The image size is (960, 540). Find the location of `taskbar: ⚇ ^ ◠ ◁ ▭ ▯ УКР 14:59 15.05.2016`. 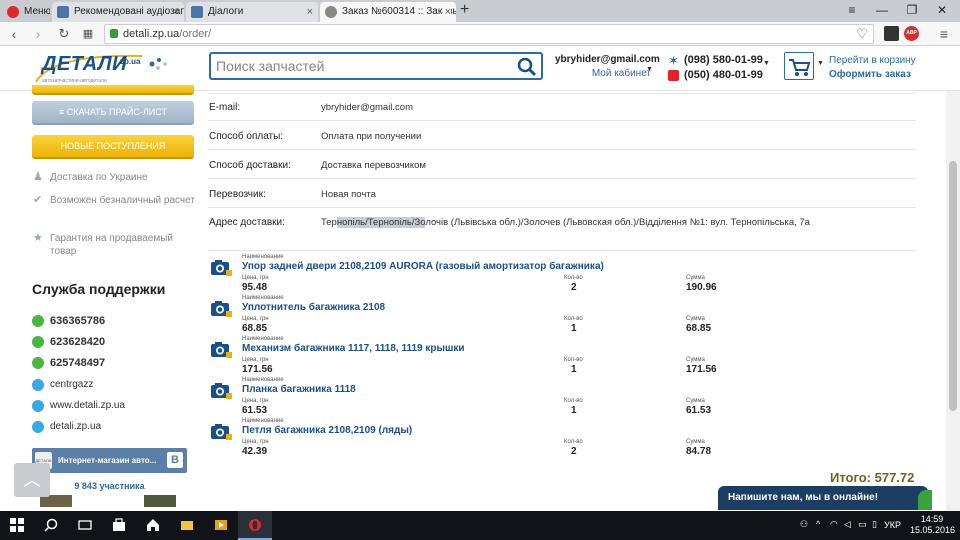

taskbar: ⚇ ^ ◠ ◁ ▭ ▯ УКР 14:59 15.05.2016 is located at coordinates (480, 525).